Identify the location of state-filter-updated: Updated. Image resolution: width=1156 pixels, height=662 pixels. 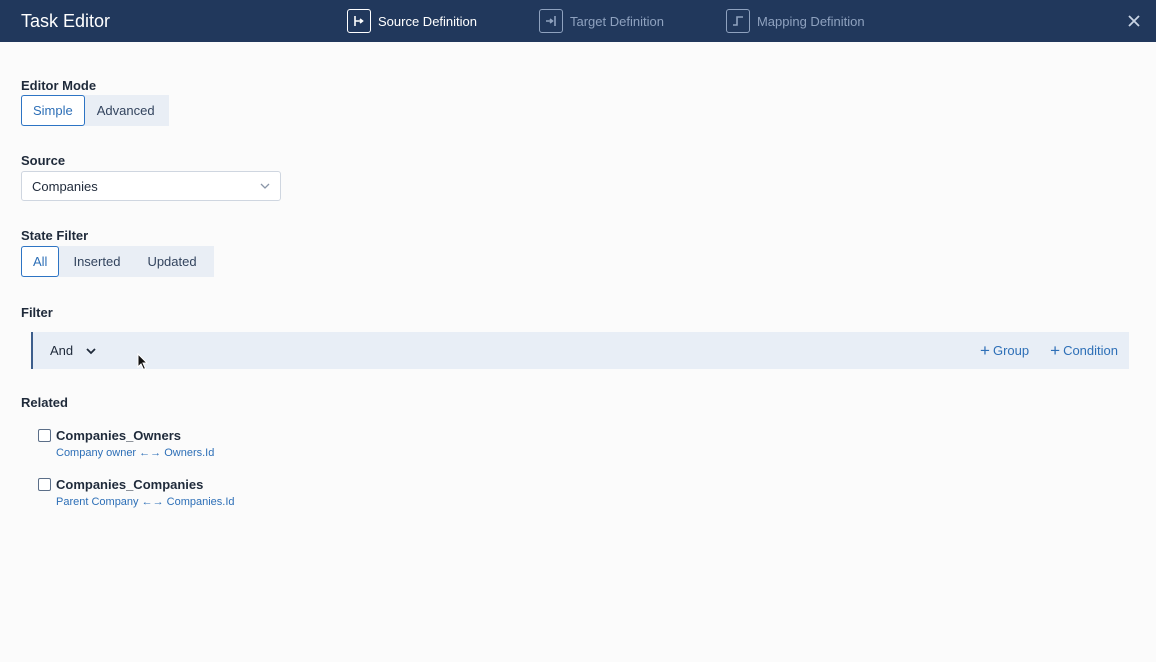
(171, 261).